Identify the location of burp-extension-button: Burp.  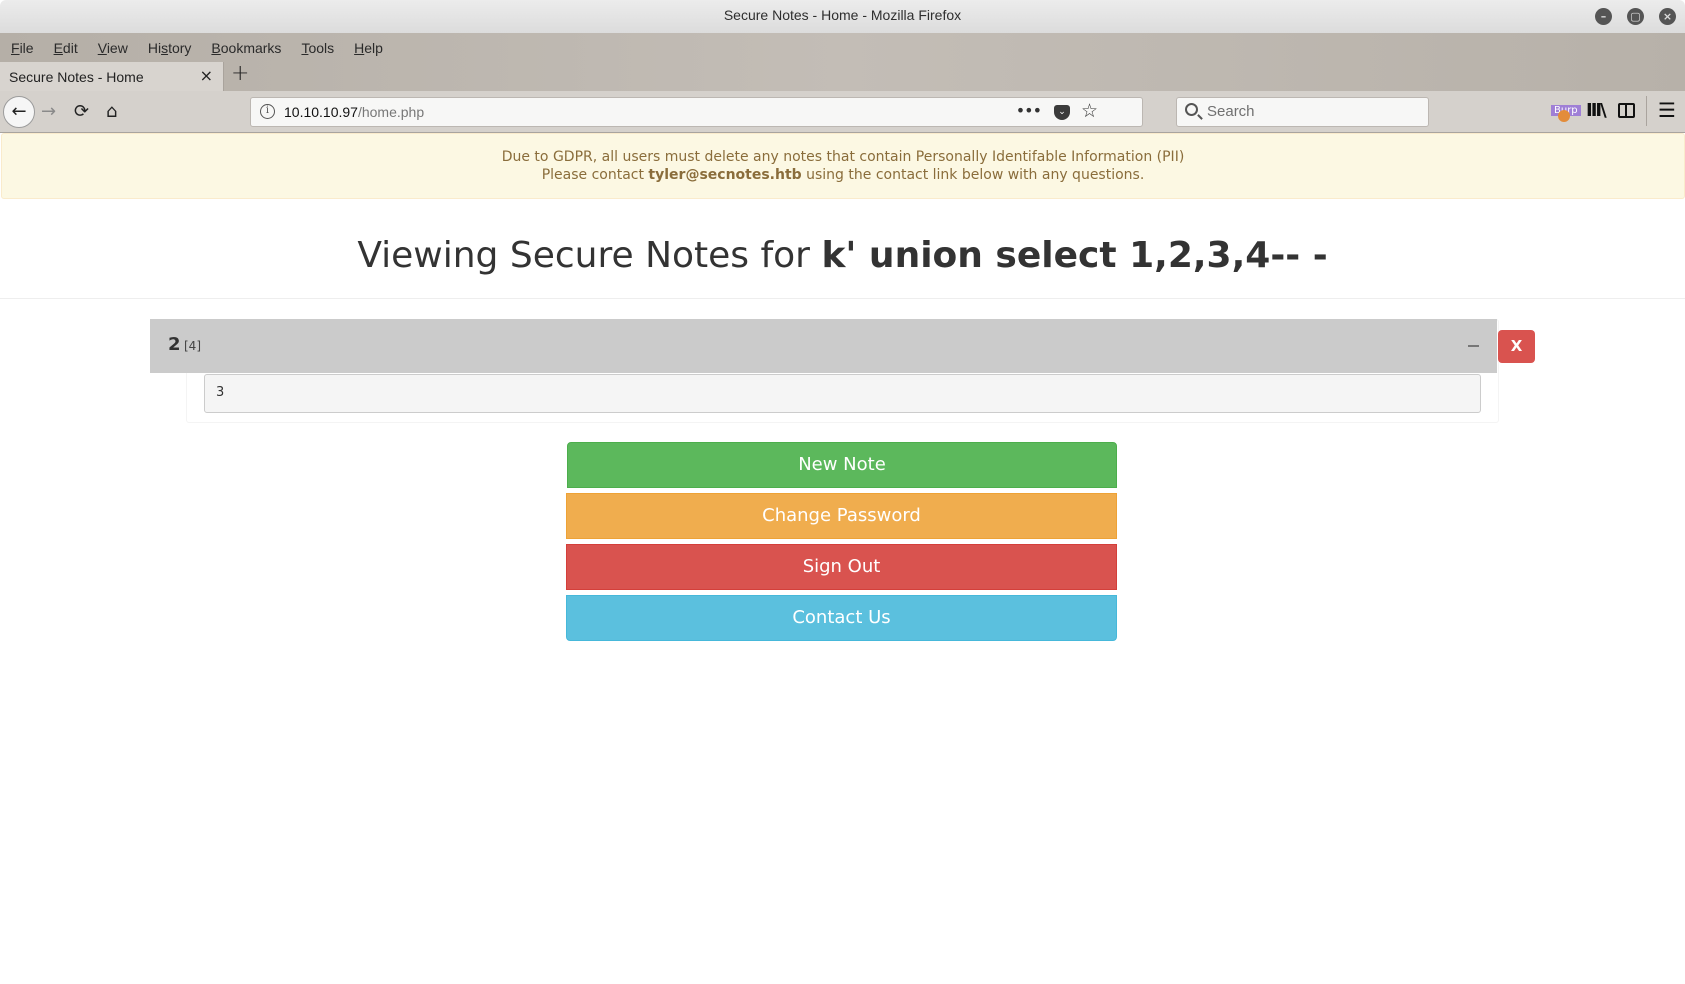
(1566, 110).